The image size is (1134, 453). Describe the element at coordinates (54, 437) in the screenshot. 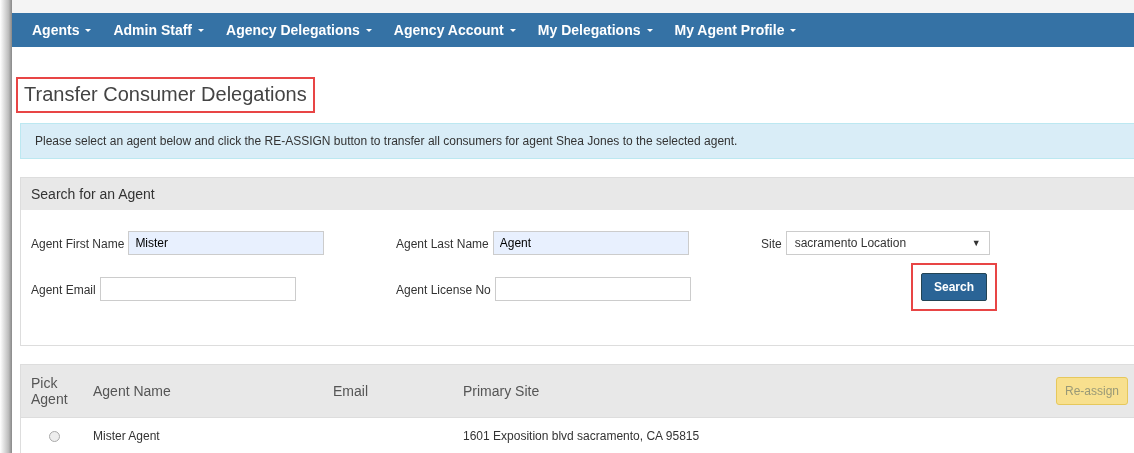

I see `radio-button` at that location.